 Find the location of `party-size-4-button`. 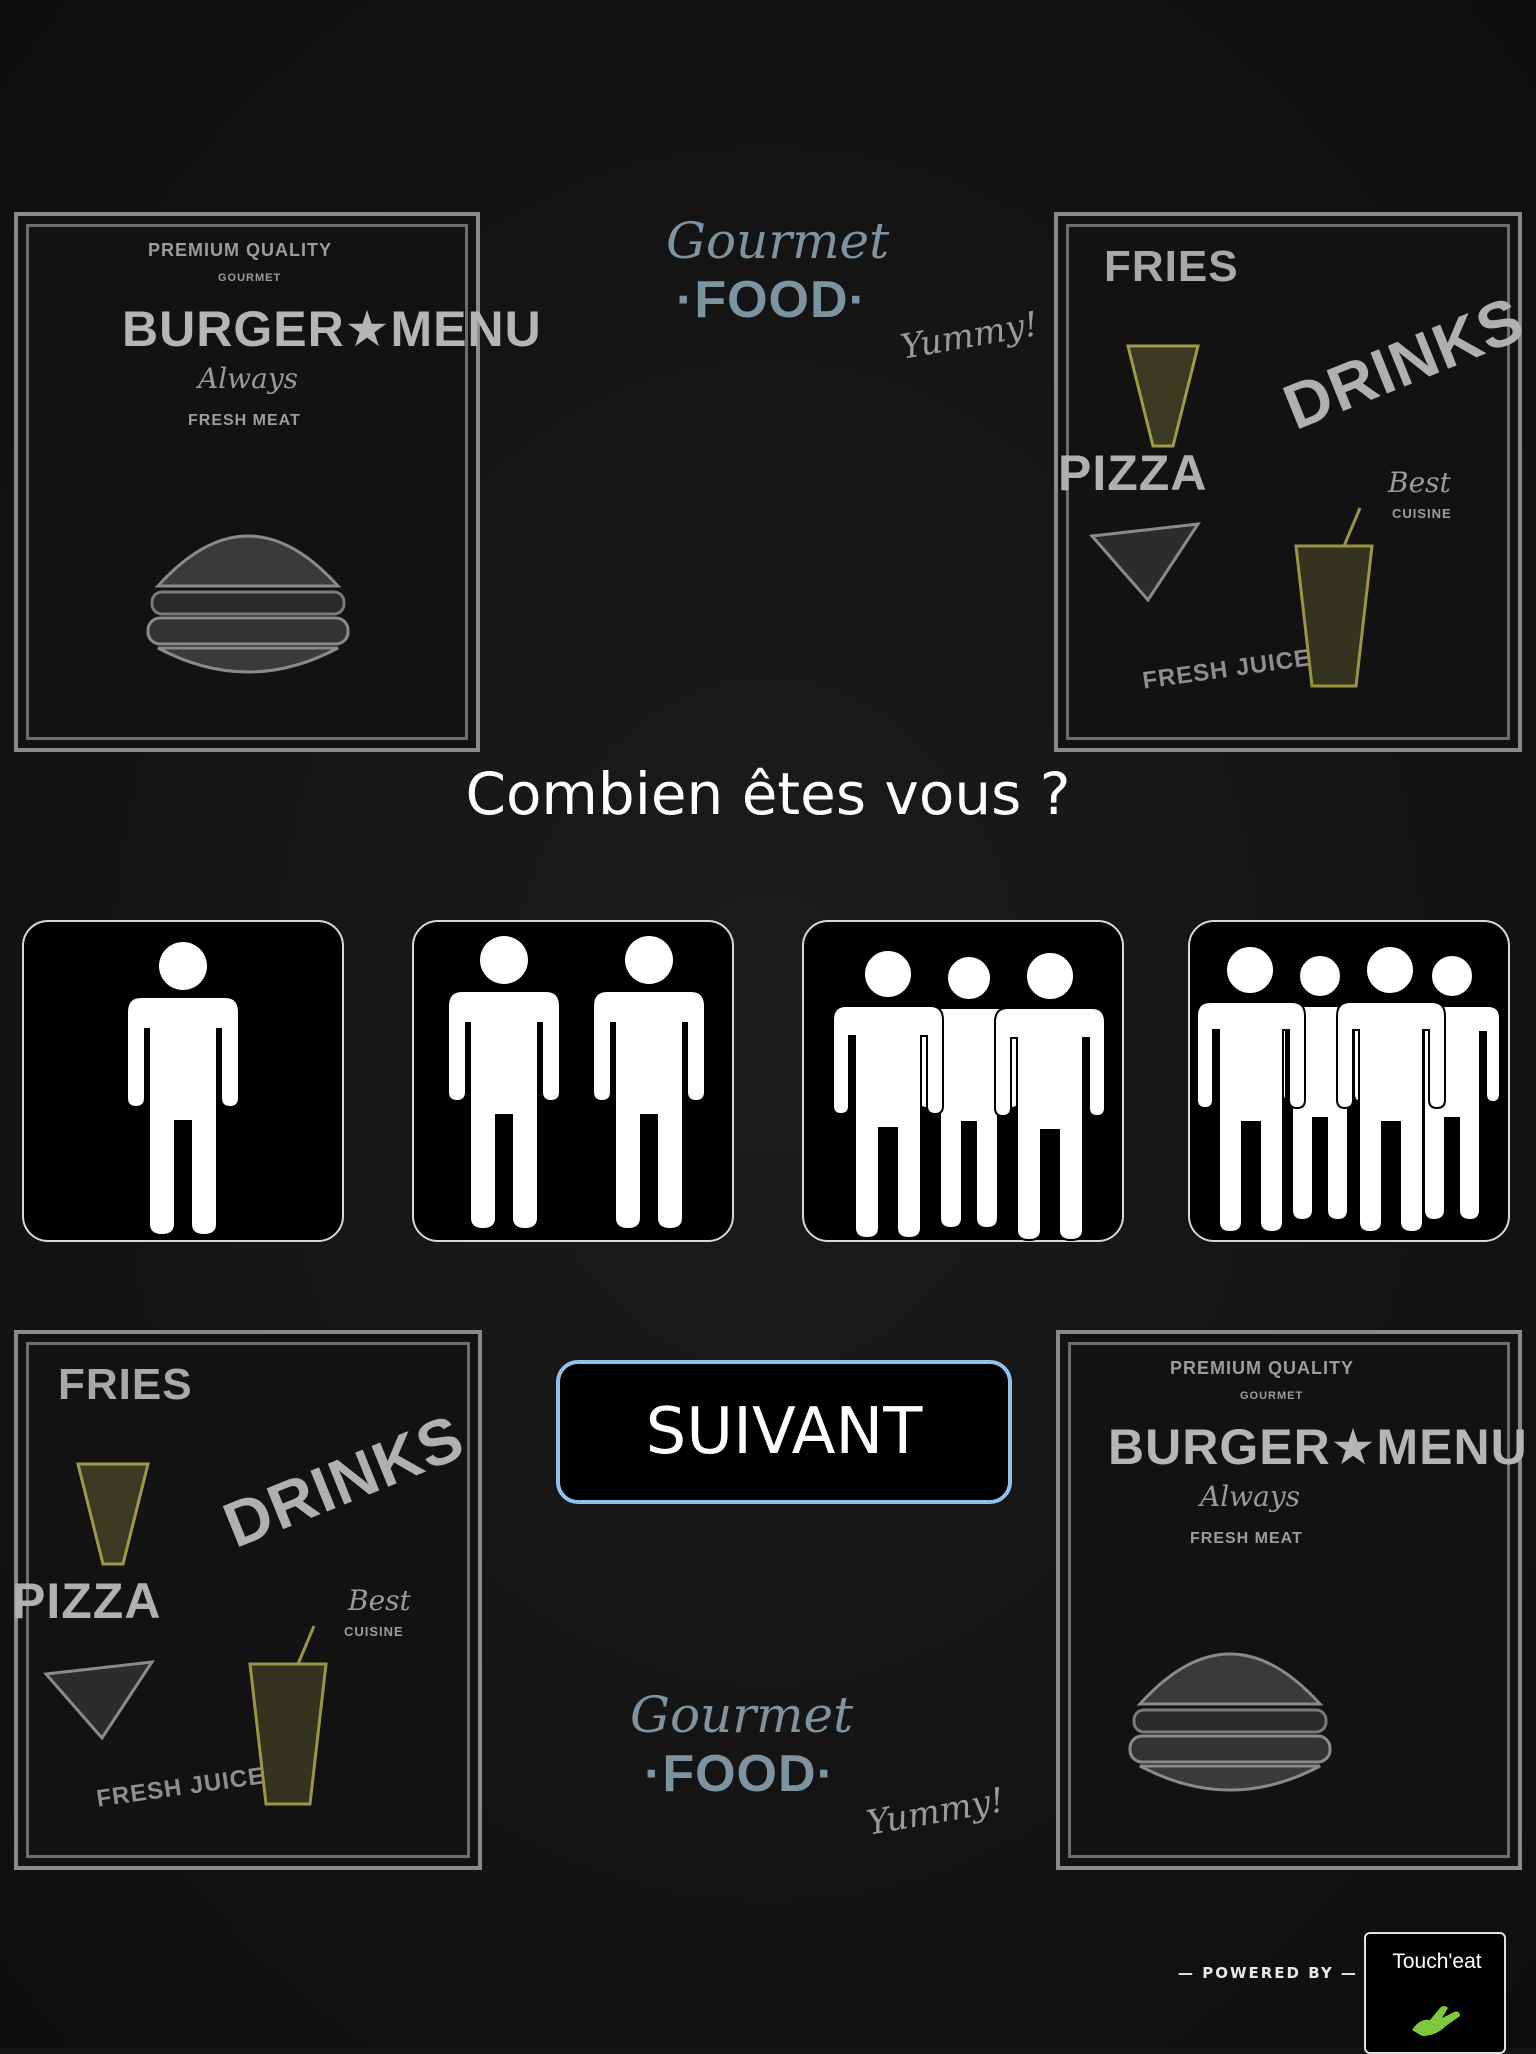

party-size-4-button is located at coordinates (1349, 1081).